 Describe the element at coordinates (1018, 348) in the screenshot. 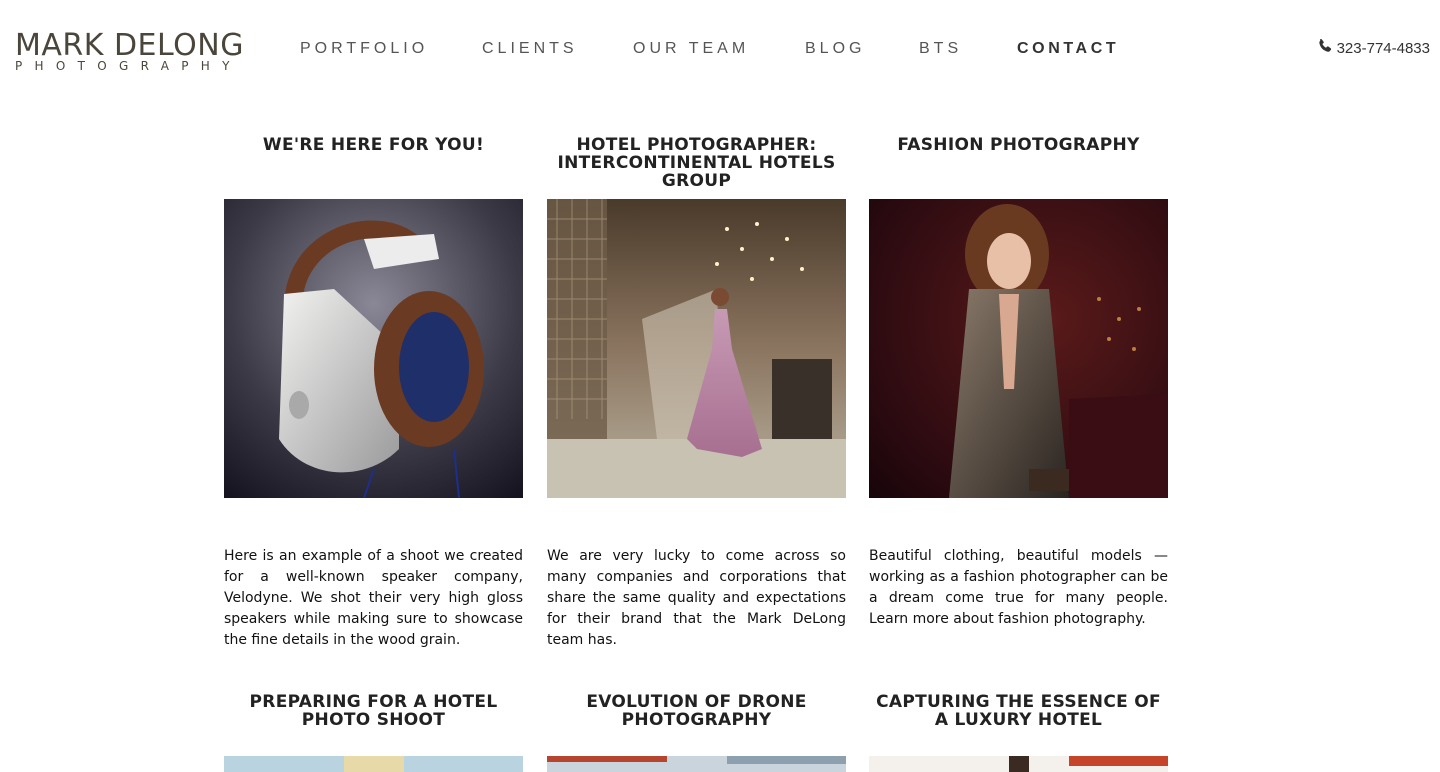

I see `post-image-fashion-model` at that location.